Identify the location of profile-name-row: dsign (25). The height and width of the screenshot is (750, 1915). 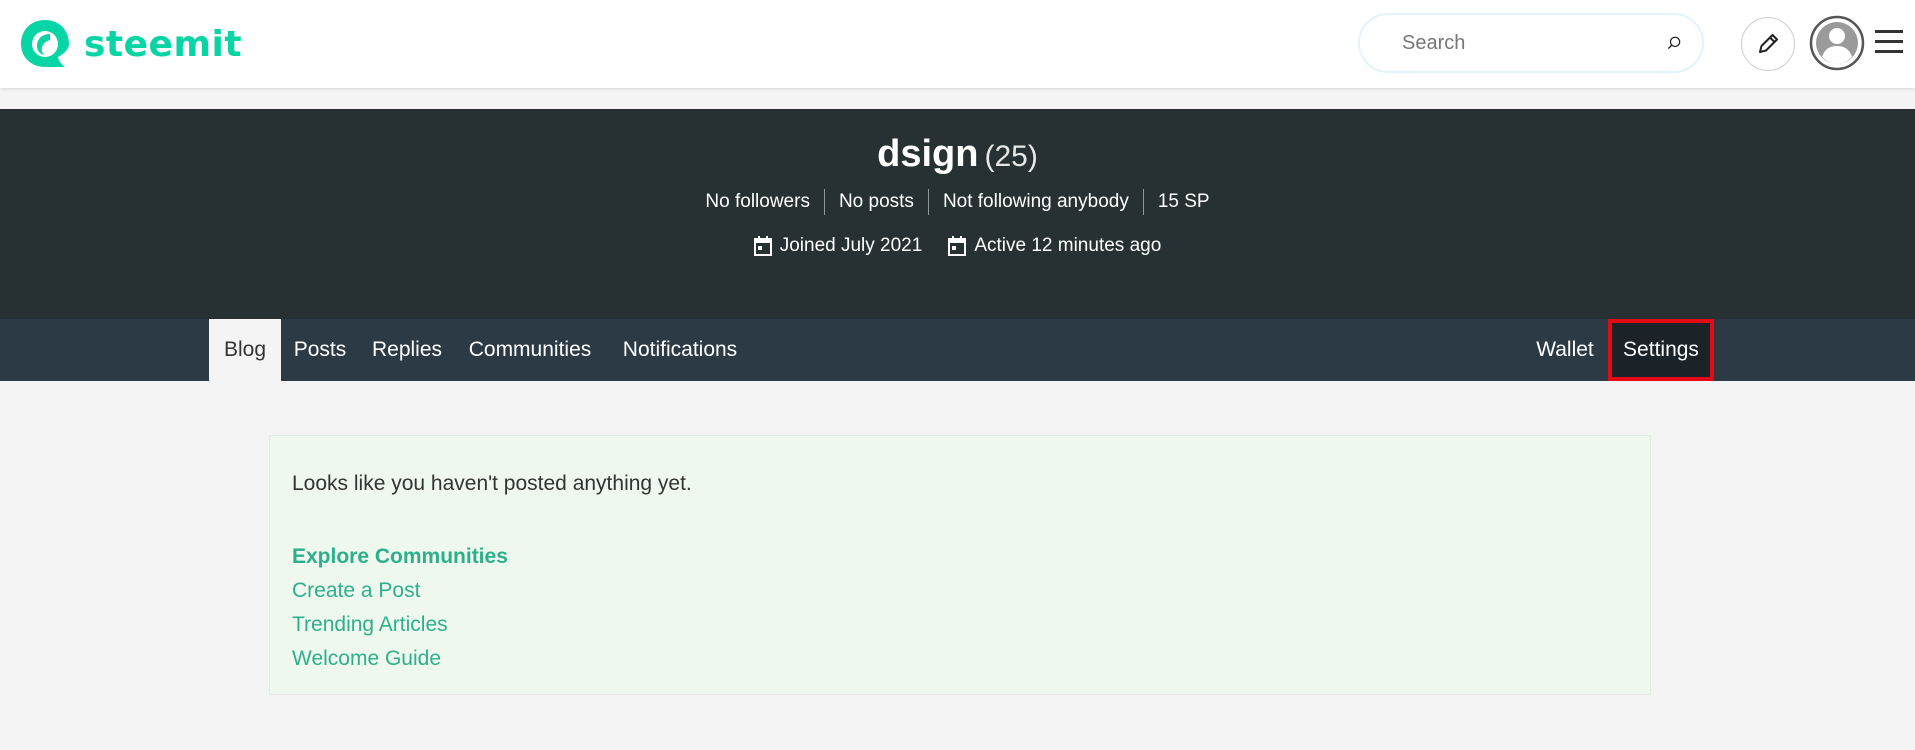
(957, 154).